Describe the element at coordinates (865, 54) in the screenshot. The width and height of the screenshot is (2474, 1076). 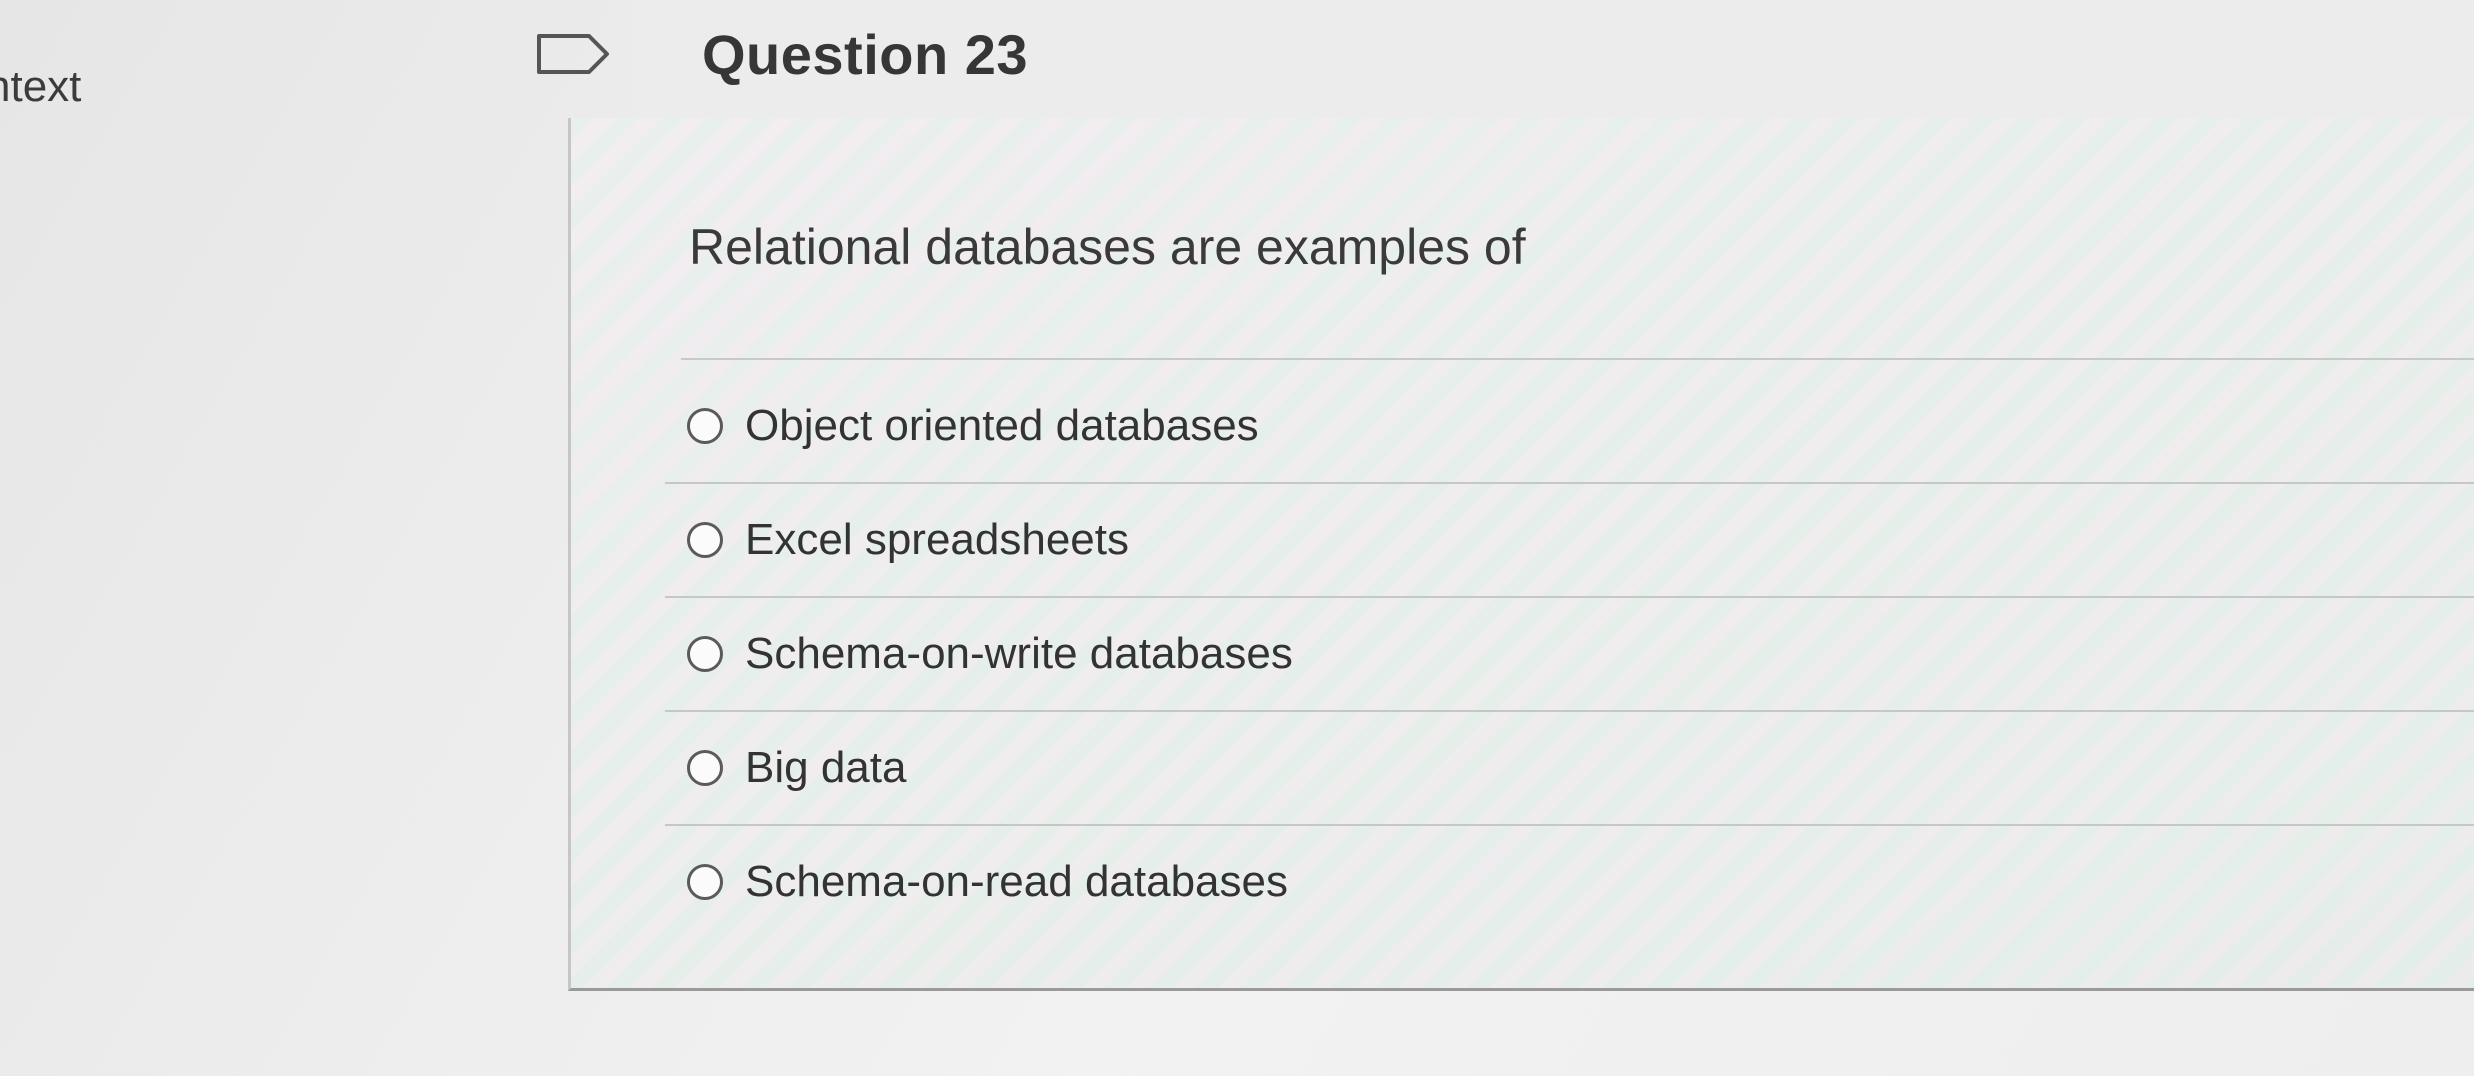
I see `question-title: Question 23` at that location.